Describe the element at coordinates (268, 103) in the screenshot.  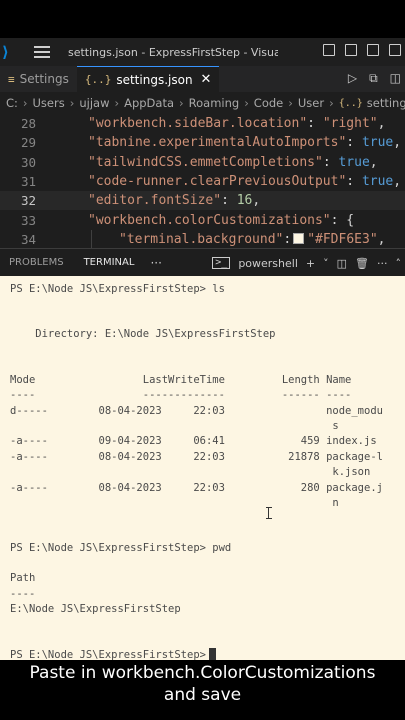
I see `breadcrumb-item: Code` at that location.